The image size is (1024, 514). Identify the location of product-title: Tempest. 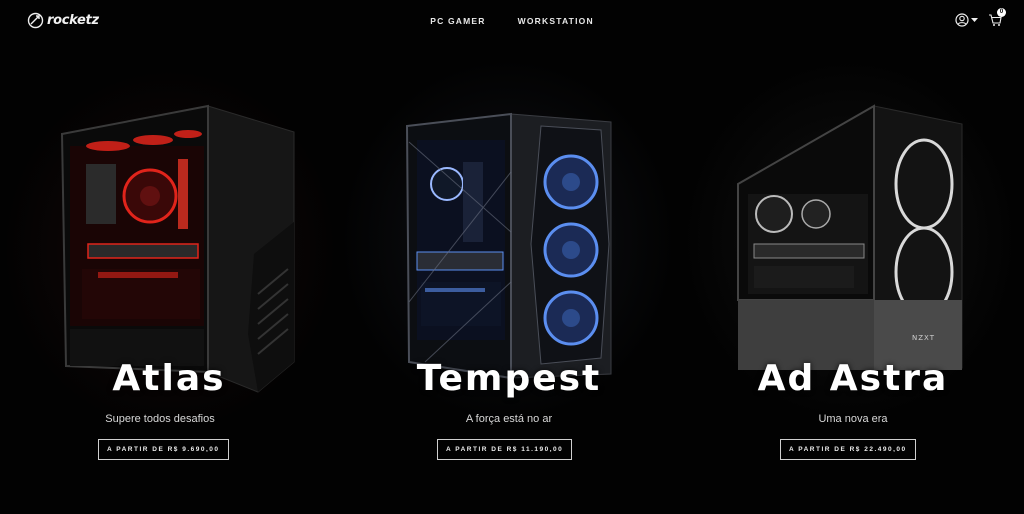
(509, 378).